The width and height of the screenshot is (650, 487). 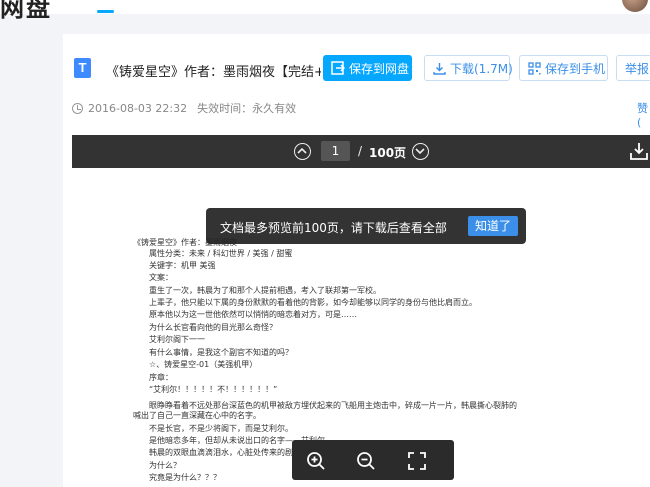 I want to click on download-icon, so click(x=439, y=68).